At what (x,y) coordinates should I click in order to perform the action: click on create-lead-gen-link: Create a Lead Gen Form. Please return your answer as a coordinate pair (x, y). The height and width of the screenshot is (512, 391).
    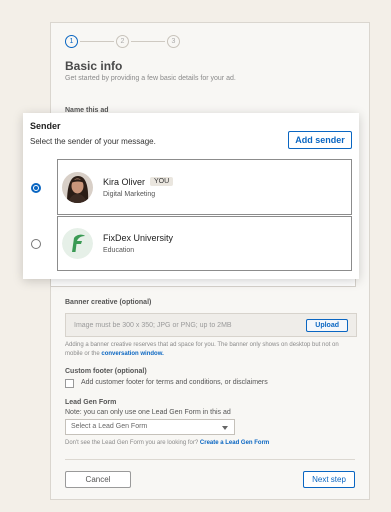
    Looking at the image, I should click on (234, 443).